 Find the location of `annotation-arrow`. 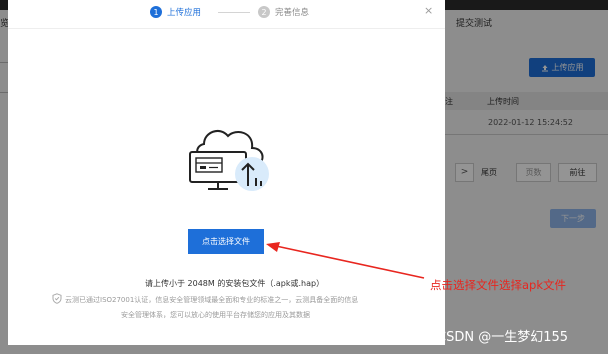

annotation-arrow is located at coordinates (345, 260).